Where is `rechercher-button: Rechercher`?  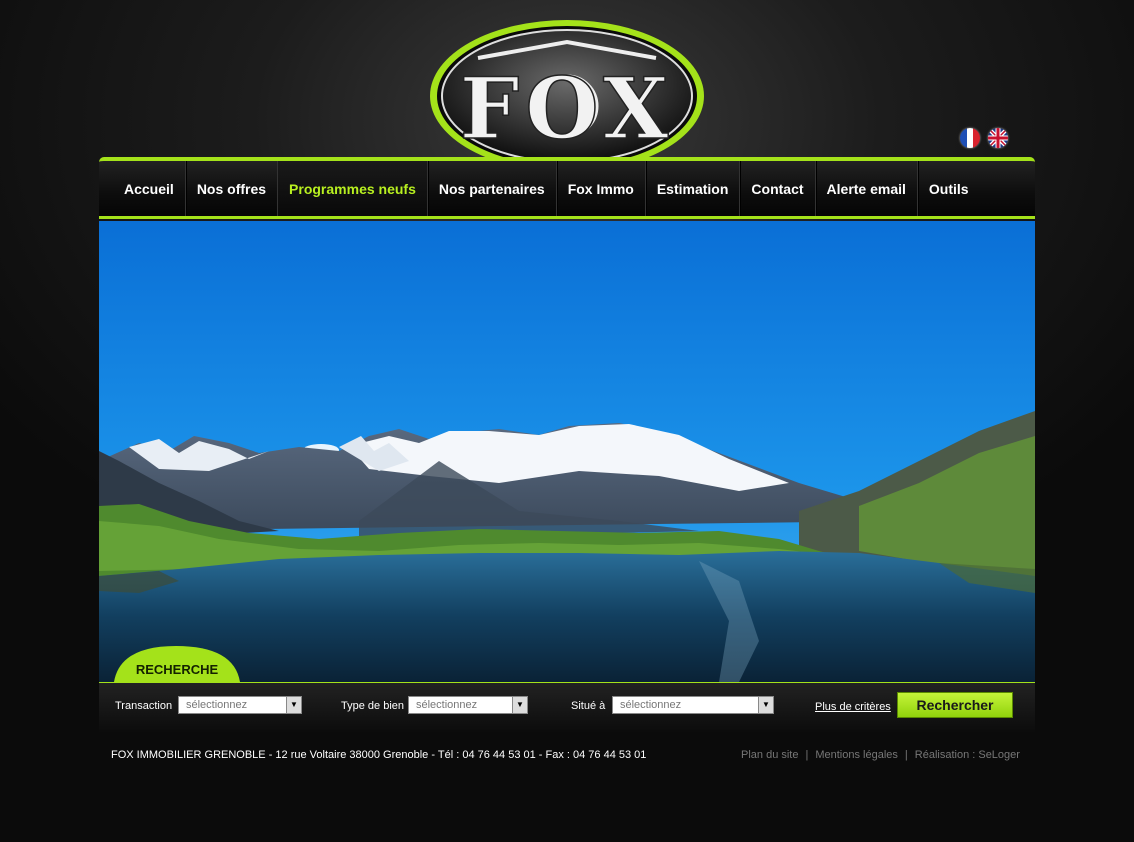
rechercher-button: Rechercher is located at coordinates (955, 705).